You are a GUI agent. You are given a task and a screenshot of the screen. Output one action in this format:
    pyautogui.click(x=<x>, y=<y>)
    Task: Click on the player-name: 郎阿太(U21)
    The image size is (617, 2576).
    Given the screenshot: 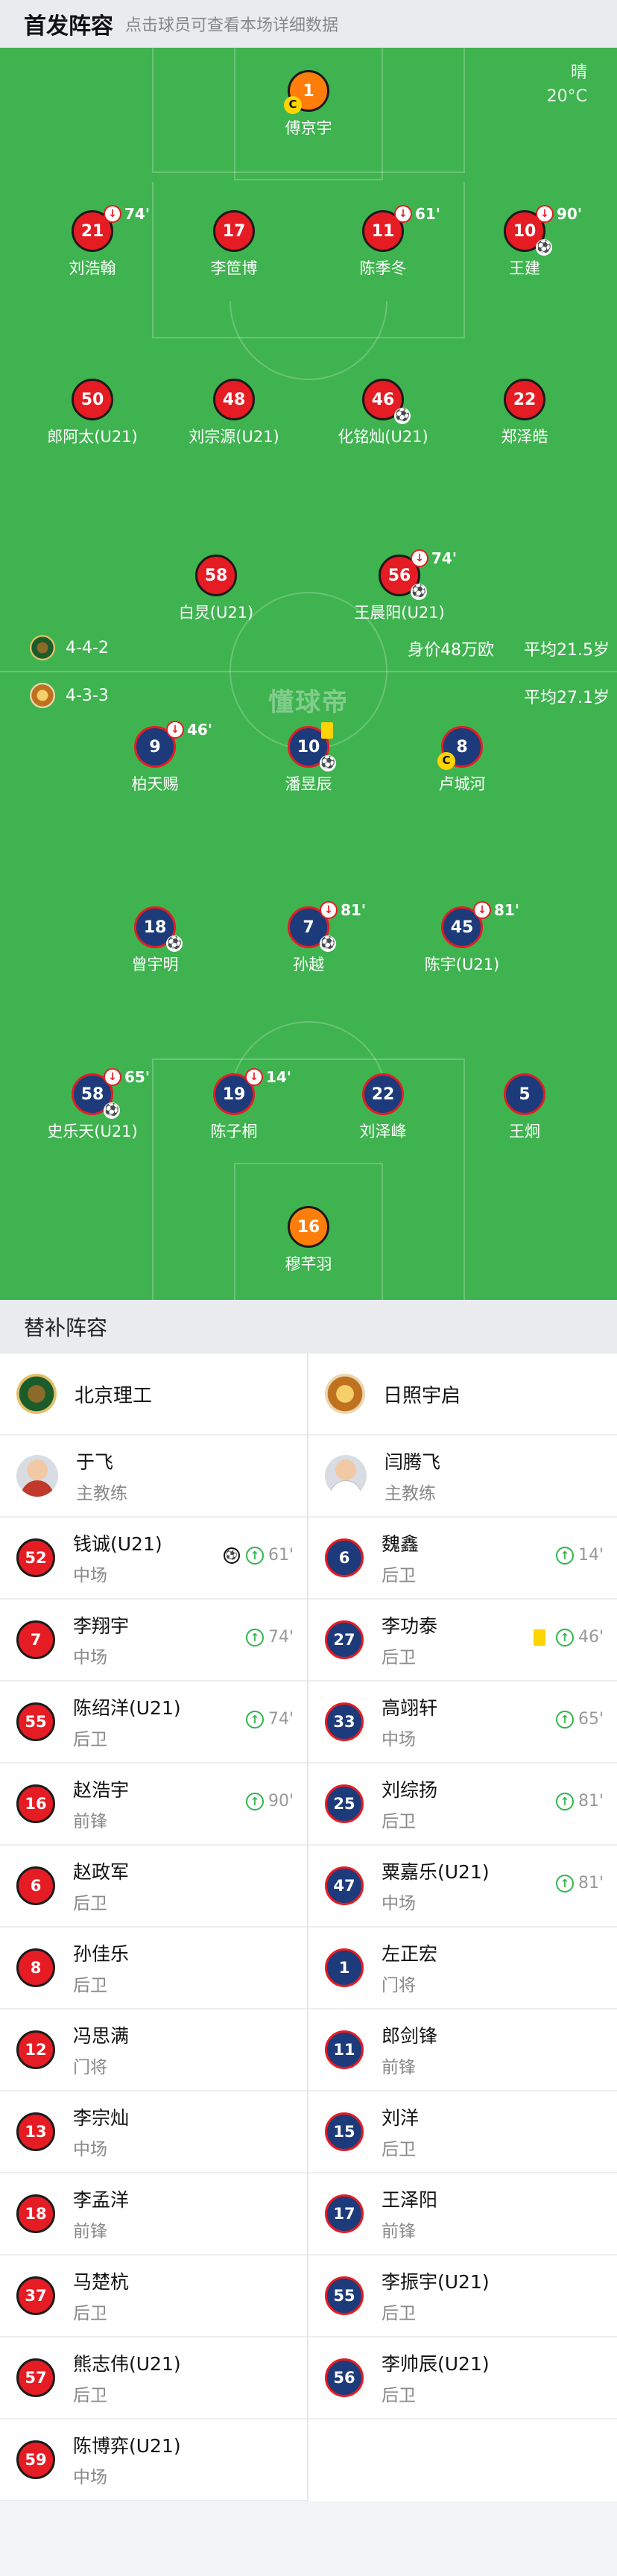 What is the action you would take?
    pyautogui.click(x=92, y=437)
    